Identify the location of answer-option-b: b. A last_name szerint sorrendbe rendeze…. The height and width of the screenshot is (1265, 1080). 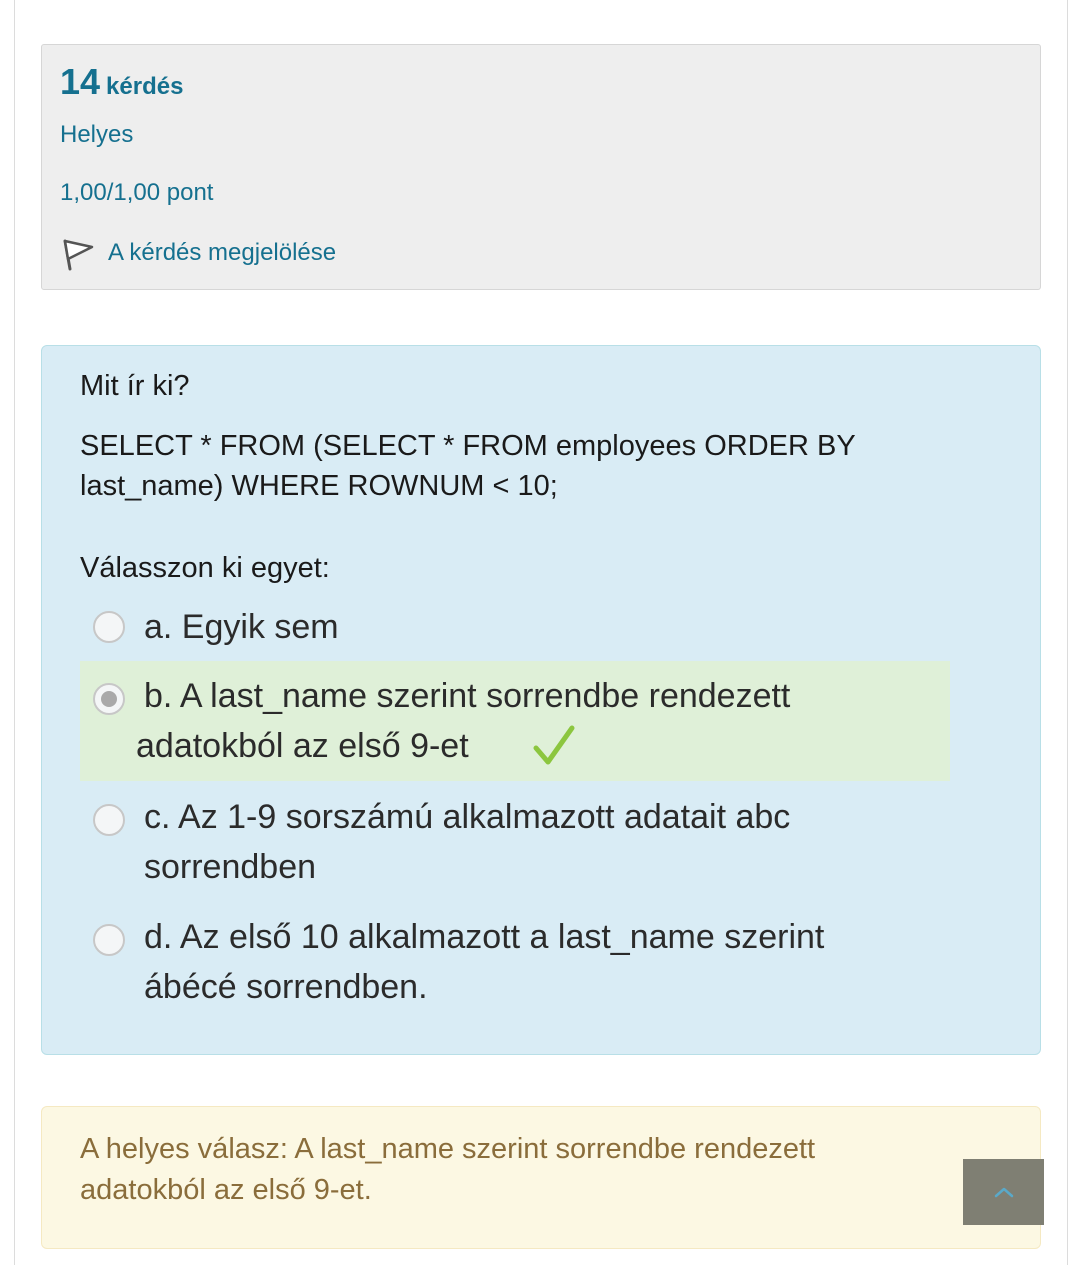
(515, 721).